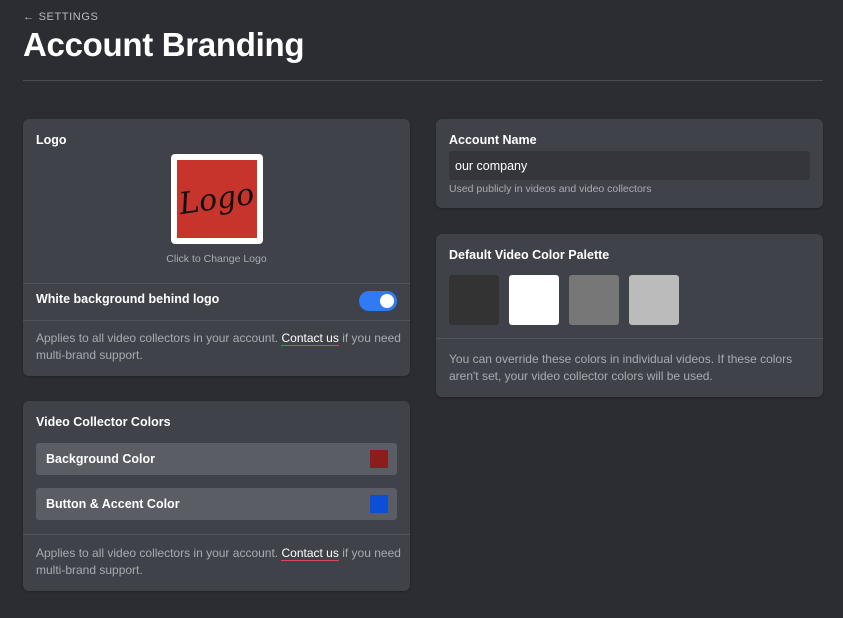 Image resolution: width=843 pixels, height=618 pixels. I want to click on logo-image: Logo, so click(217, 199).